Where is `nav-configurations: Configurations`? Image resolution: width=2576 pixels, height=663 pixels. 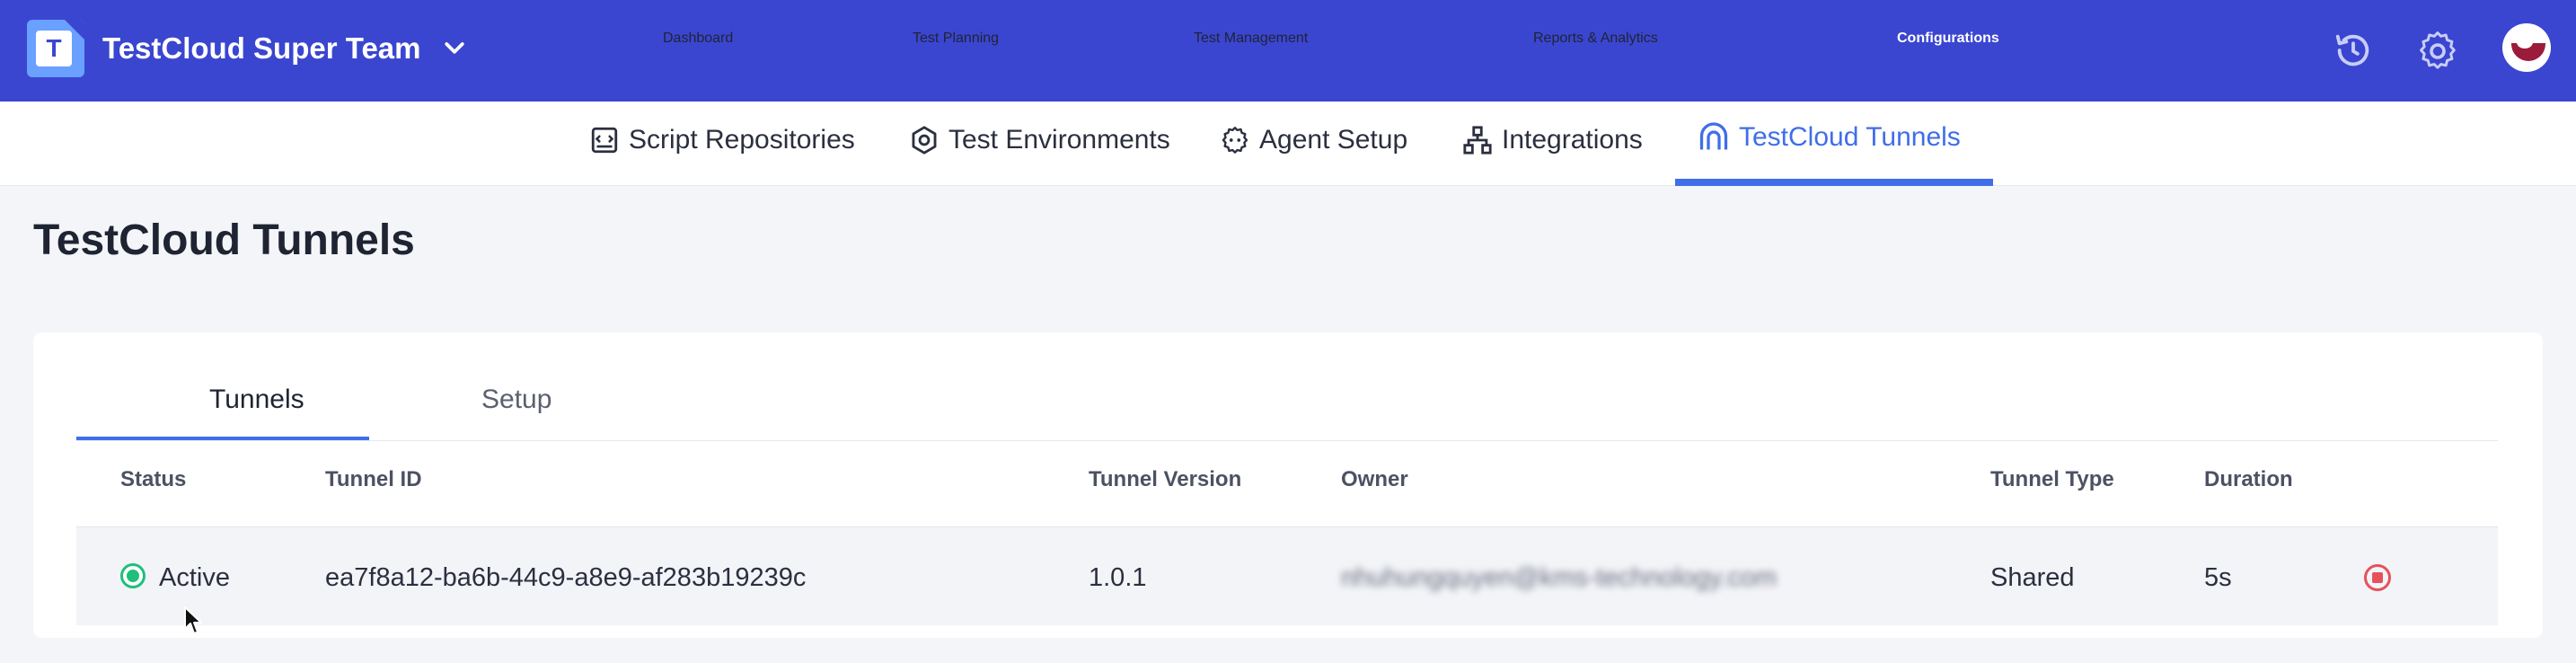
nav-configurations: Configurations is located at coordinates (1948, 39).